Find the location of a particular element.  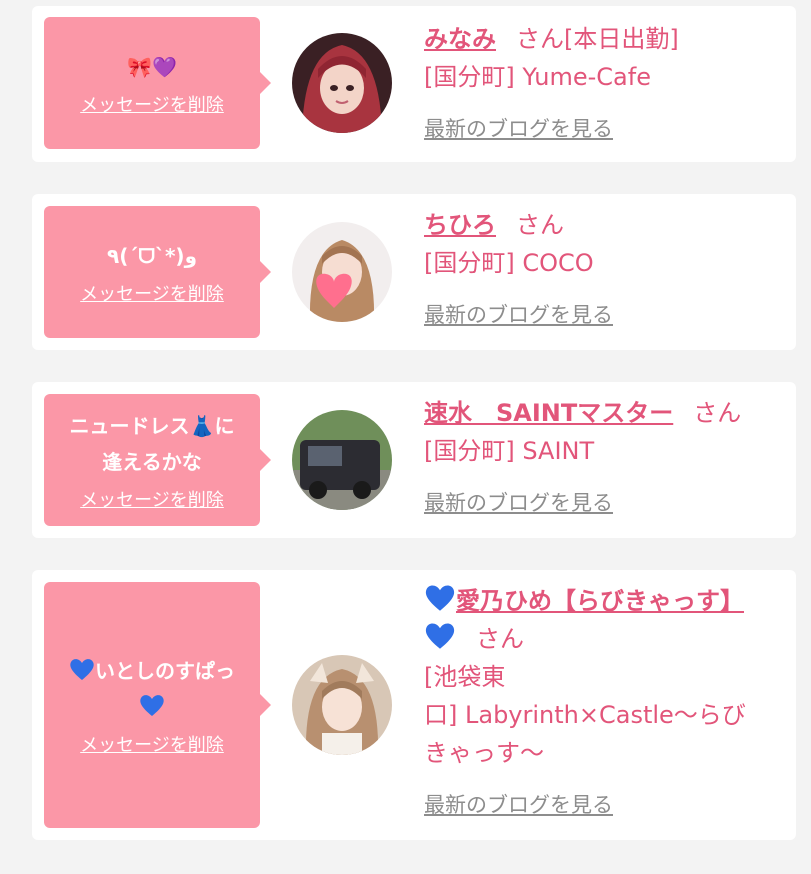

shop-name: [国分町] COCO is located at coordinates (509, 263).